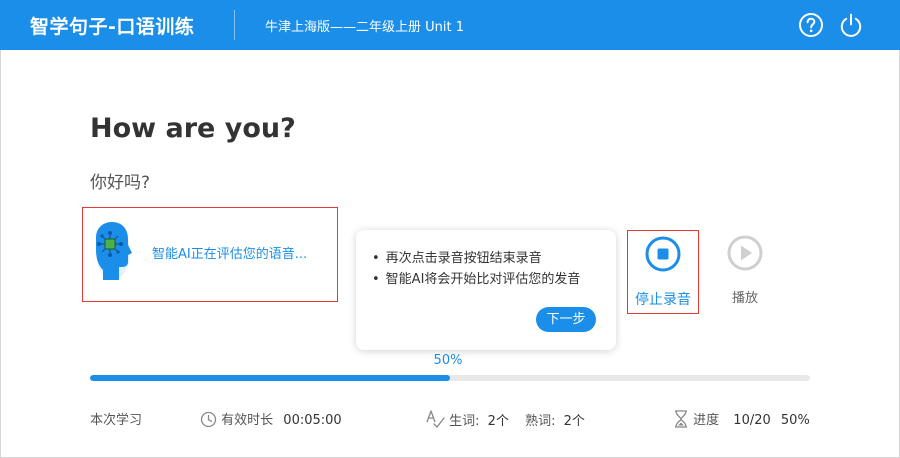  I want to click on stop-recording-button: 停止录音, so click(663, 272).